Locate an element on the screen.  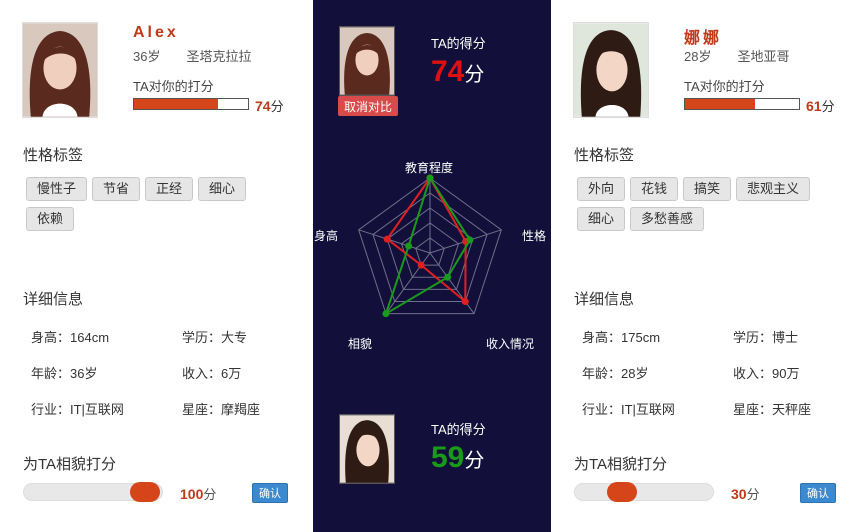
left-tags: 慢性子 节省 正经 细心依赖 is located at coordinates (161, 204).